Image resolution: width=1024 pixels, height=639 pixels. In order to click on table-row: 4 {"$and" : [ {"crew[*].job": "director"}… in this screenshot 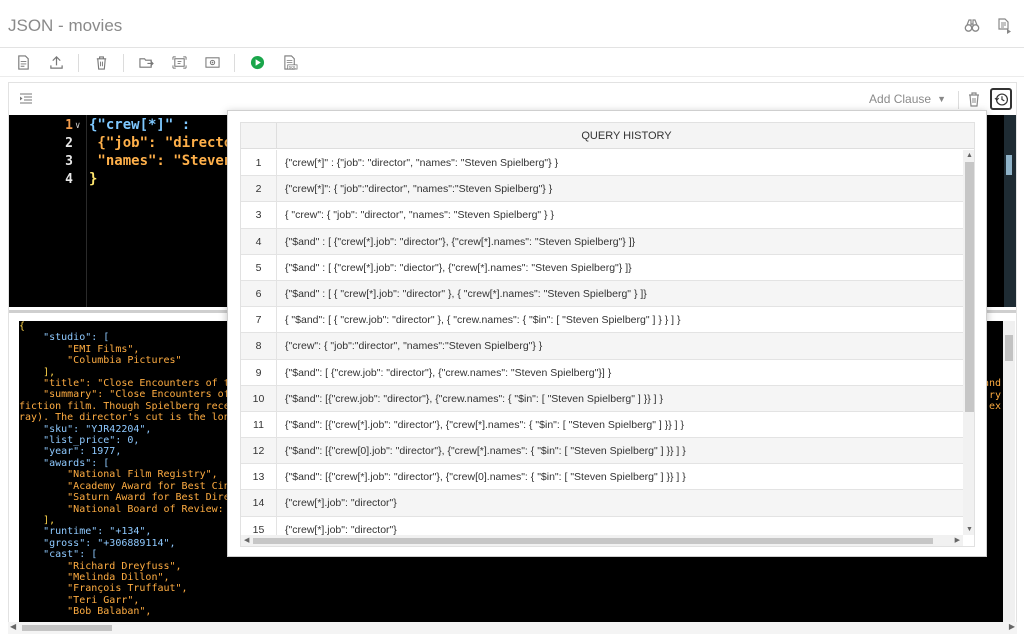, I will do `click(602, 241)`.